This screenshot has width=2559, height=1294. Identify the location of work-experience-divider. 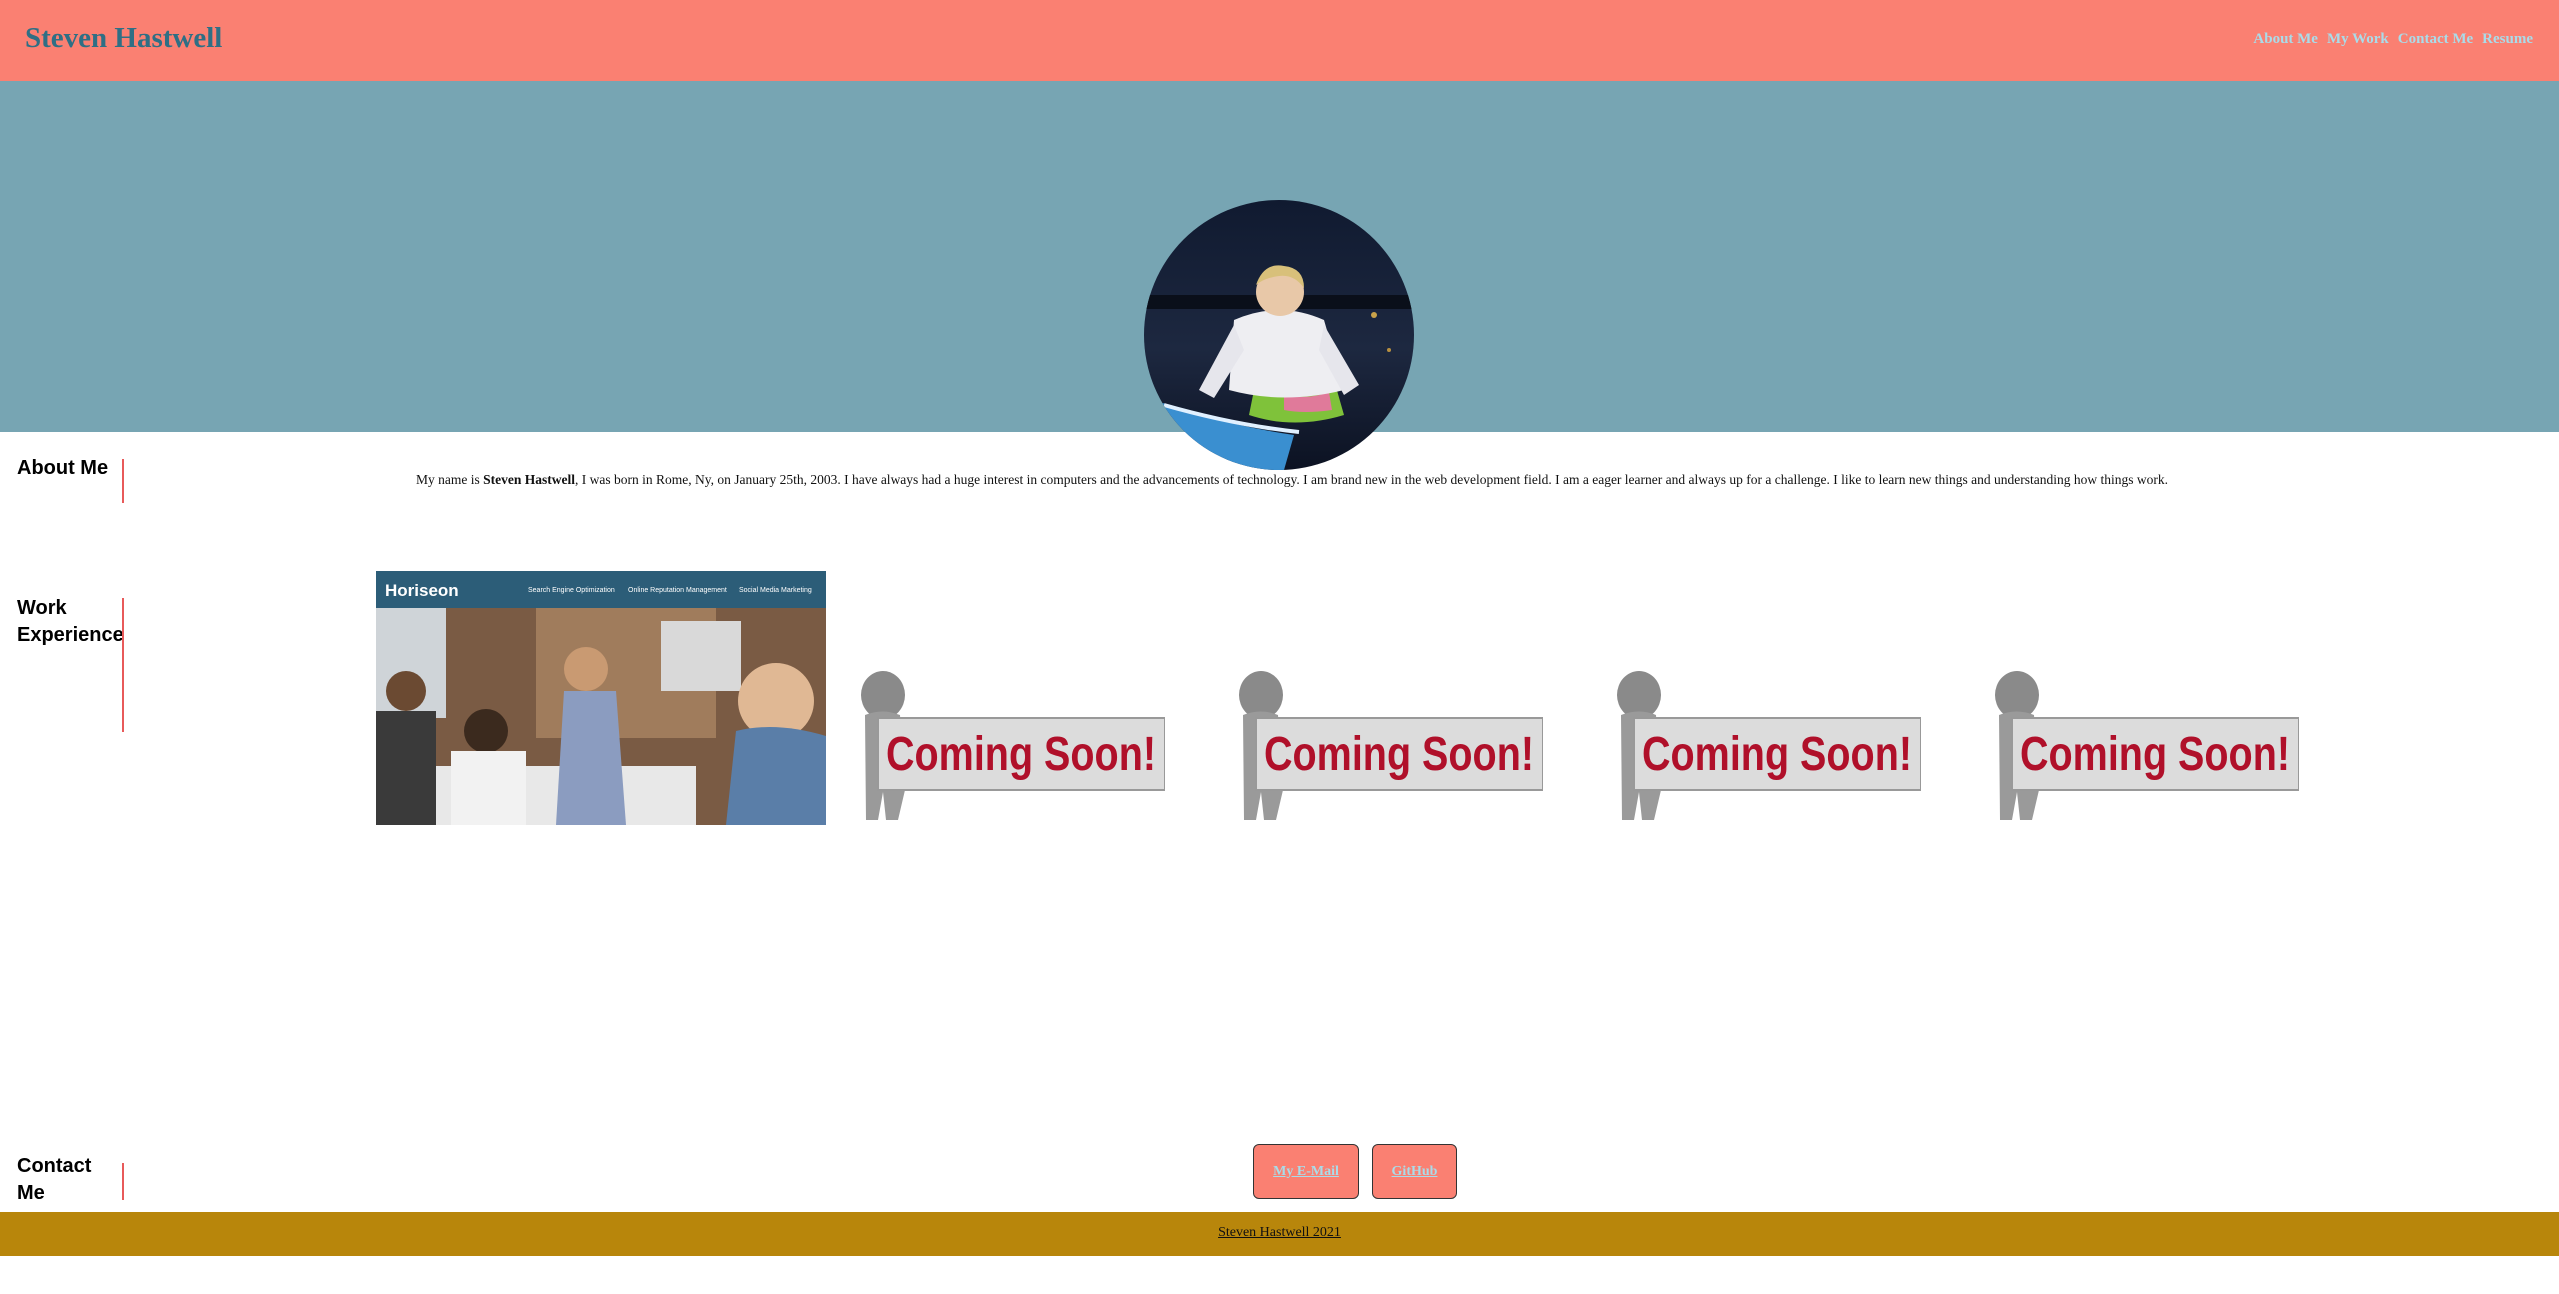
(123, 665).